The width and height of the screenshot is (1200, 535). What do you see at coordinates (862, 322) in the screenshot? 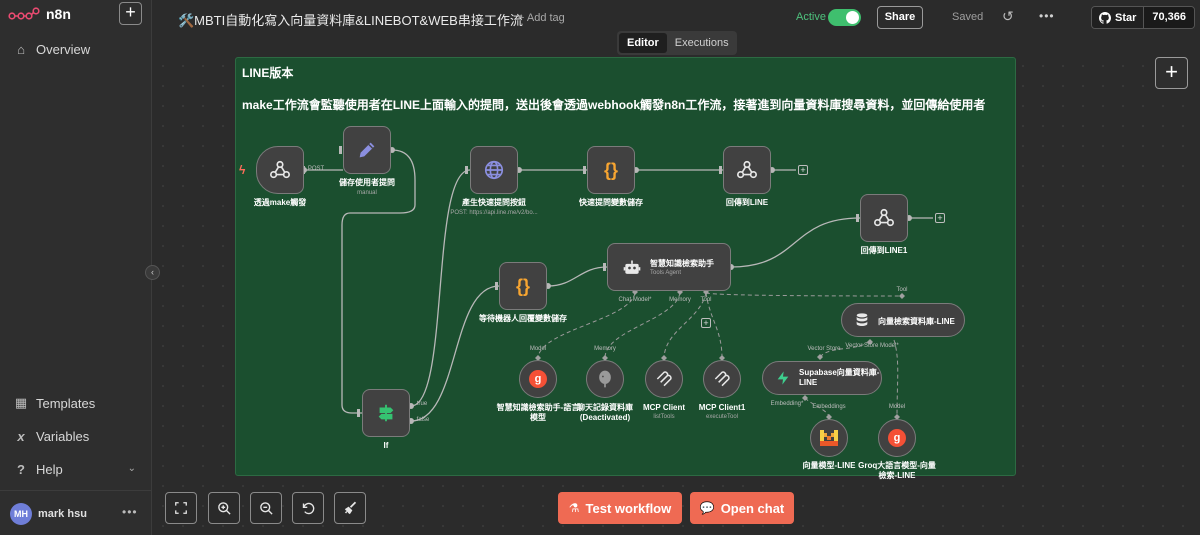
I see `database-icon` at bounding box center [862, 322].